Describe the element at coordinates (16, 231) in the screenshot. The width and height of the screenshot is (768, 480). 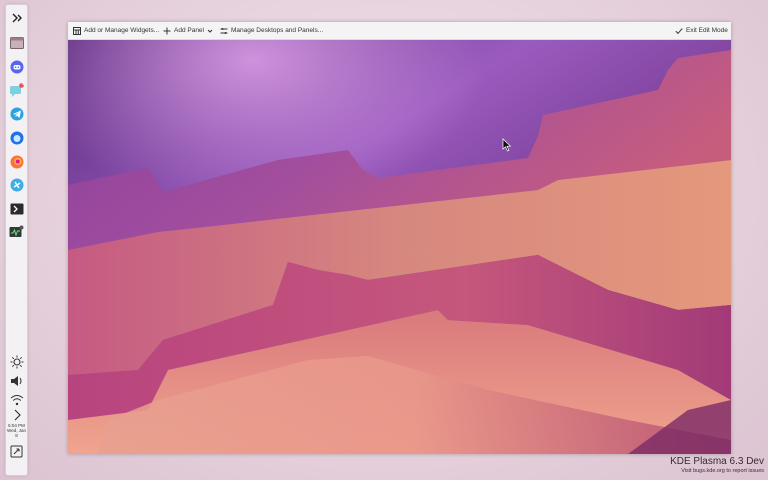
I see `system-monitor-icon` at that location.